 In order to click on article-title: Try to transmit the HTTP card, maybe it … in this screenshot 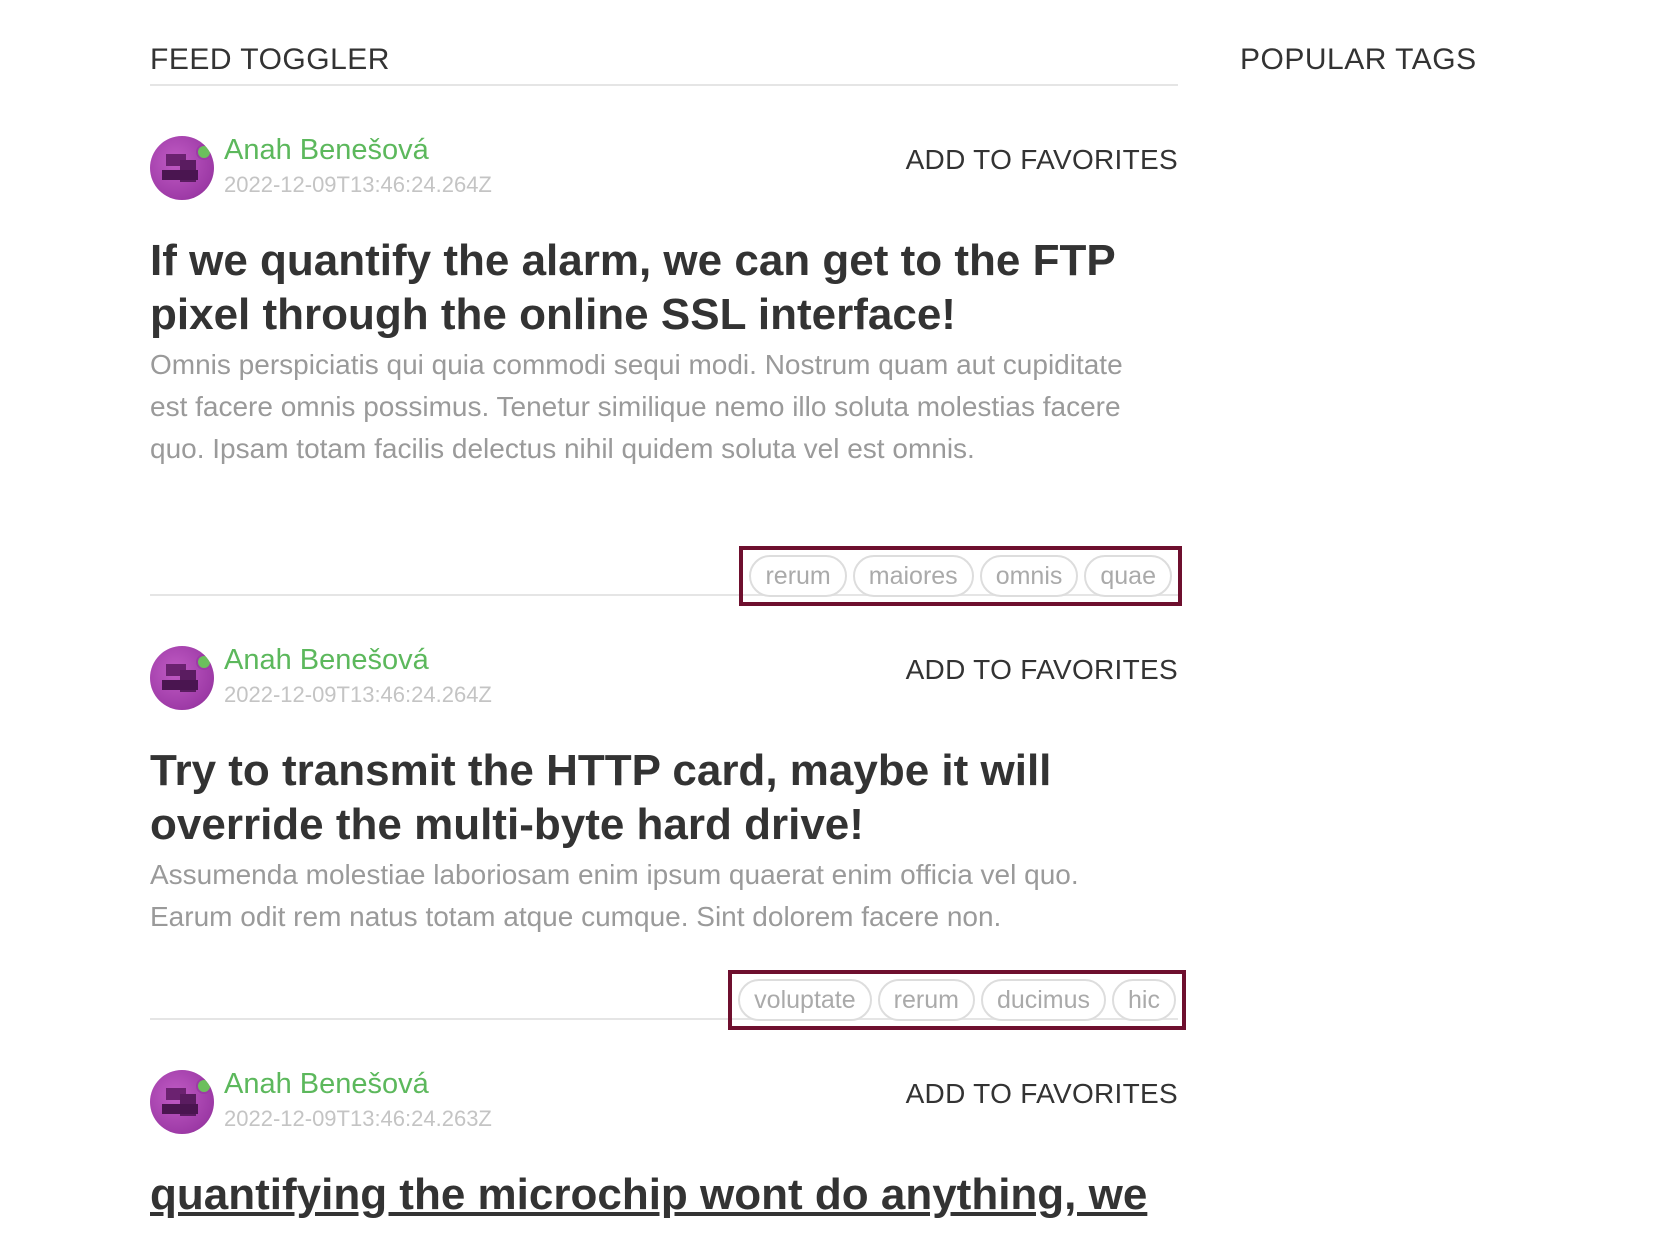, I will do `click(655, 798)`.